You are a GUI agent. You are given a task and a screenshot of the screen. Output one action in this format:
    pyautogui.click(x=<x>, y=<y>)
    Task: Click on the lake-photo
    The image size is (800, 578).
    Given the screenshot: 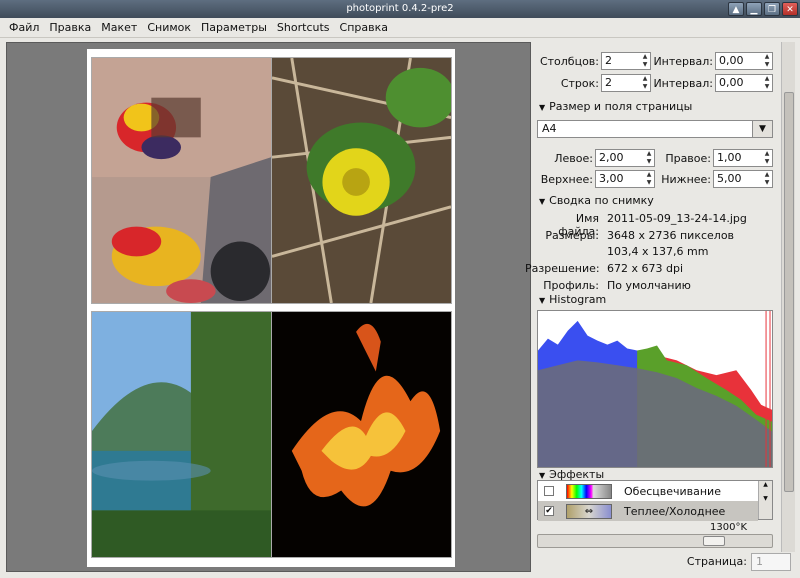 What is the action you would take?
    pyautogui.click(x=181, y=434)
    